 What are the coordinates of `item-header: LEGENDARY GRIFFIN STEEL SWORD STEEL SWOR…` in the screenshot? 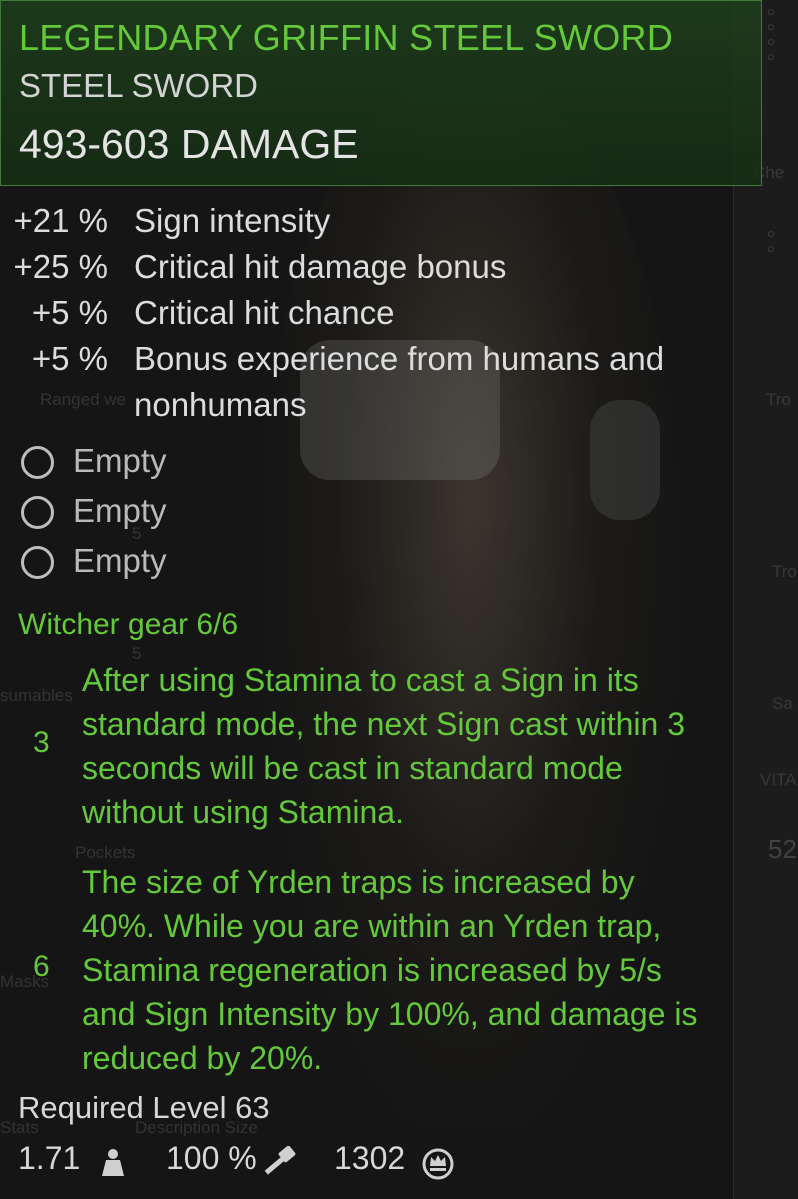 It's located at (381, 93).